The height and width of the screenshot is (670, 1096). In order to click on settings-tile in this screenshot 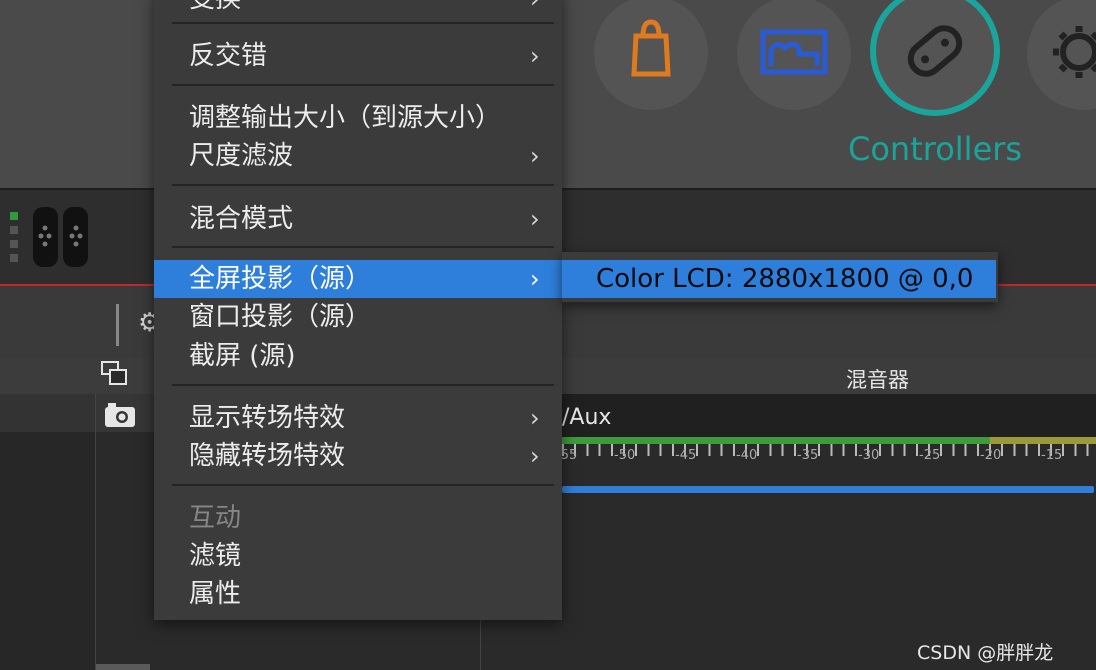, I will do `click(1061, 55)`.